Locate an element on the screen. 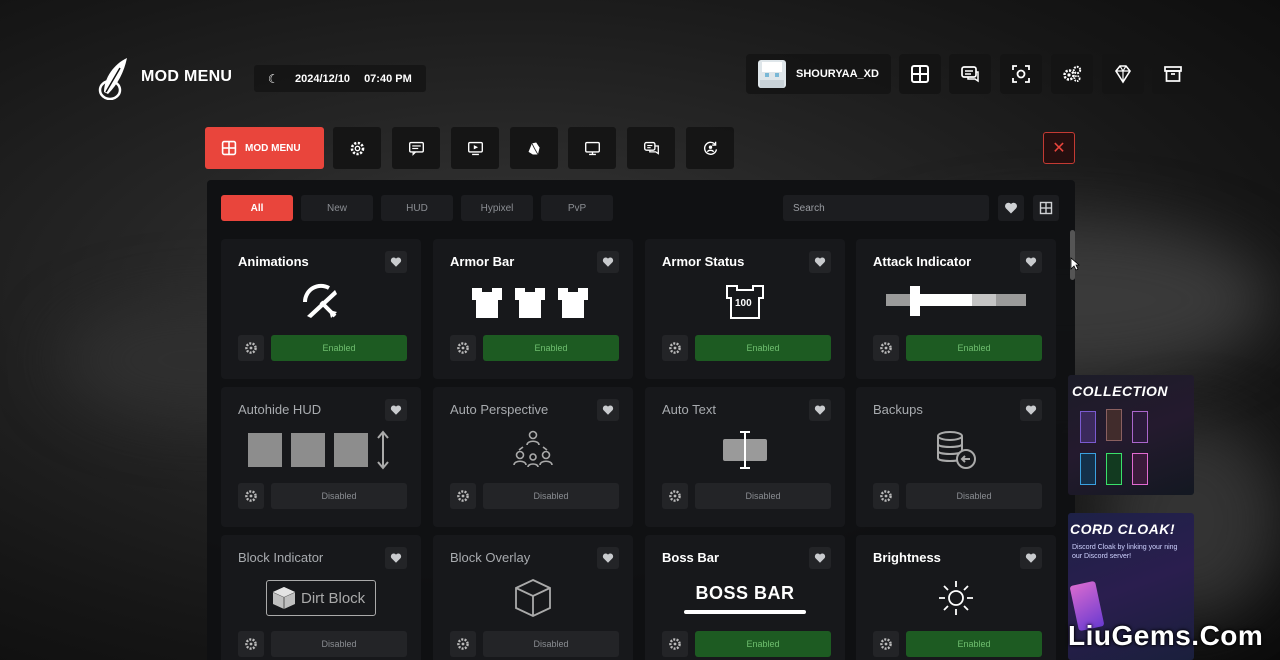 This screenshot has width=1280, height=660. mod-card-block-indicator: Block Indicator Dirt Block Disabled is located at coordinates (321, 597).